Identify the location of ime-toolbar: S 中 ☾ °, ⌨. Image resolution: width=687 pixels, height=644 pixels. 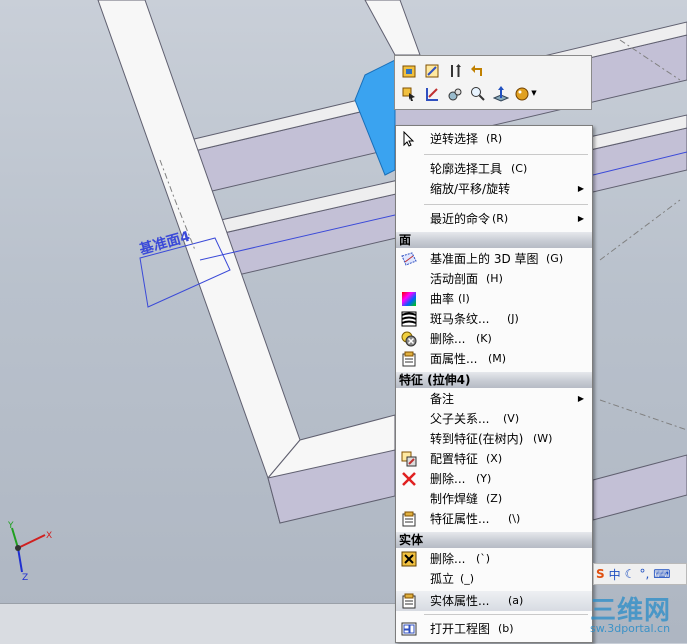
(640, 574).